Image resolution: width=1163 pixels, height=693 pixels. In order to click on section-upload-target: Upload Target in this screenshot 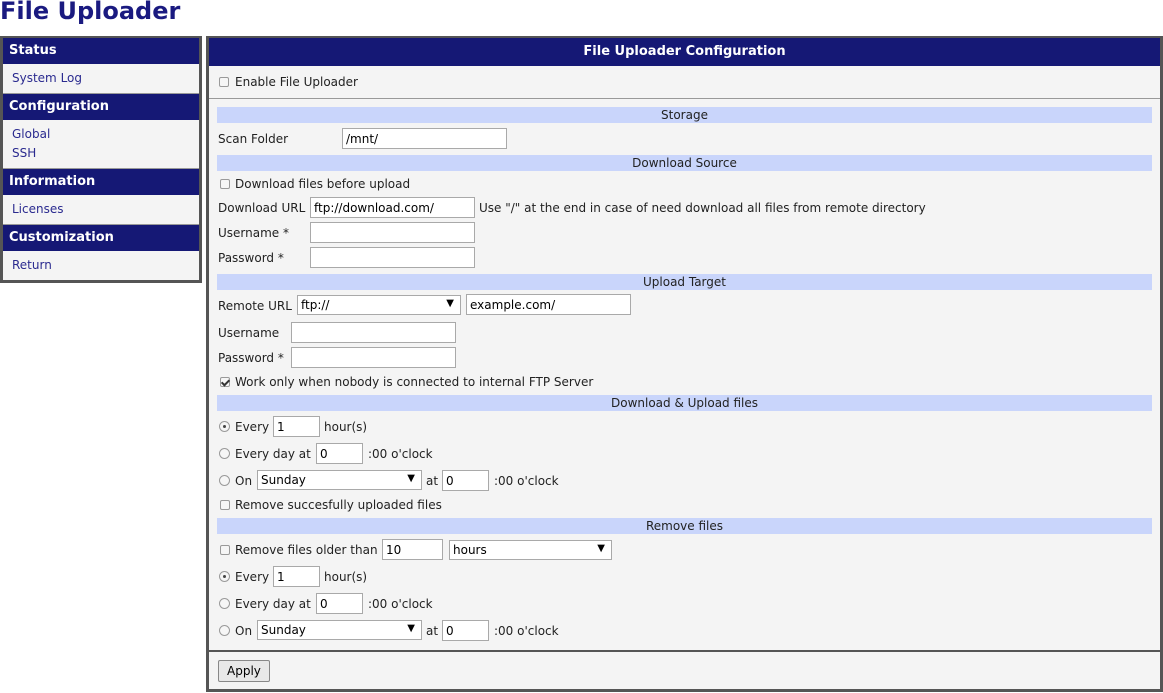, I will do `click(684, 282)`.